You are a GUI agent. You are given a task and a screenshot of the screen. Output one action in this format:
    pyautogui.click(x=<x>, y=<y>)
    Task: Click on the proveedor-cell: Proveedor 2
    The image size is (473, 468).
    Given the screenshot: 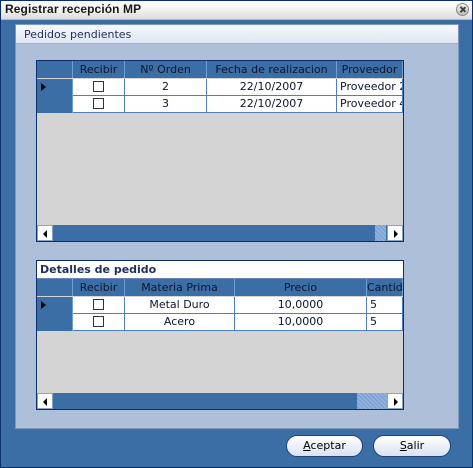 What is the action you would take?
    pyautogui.click(x=370, y=87)
    